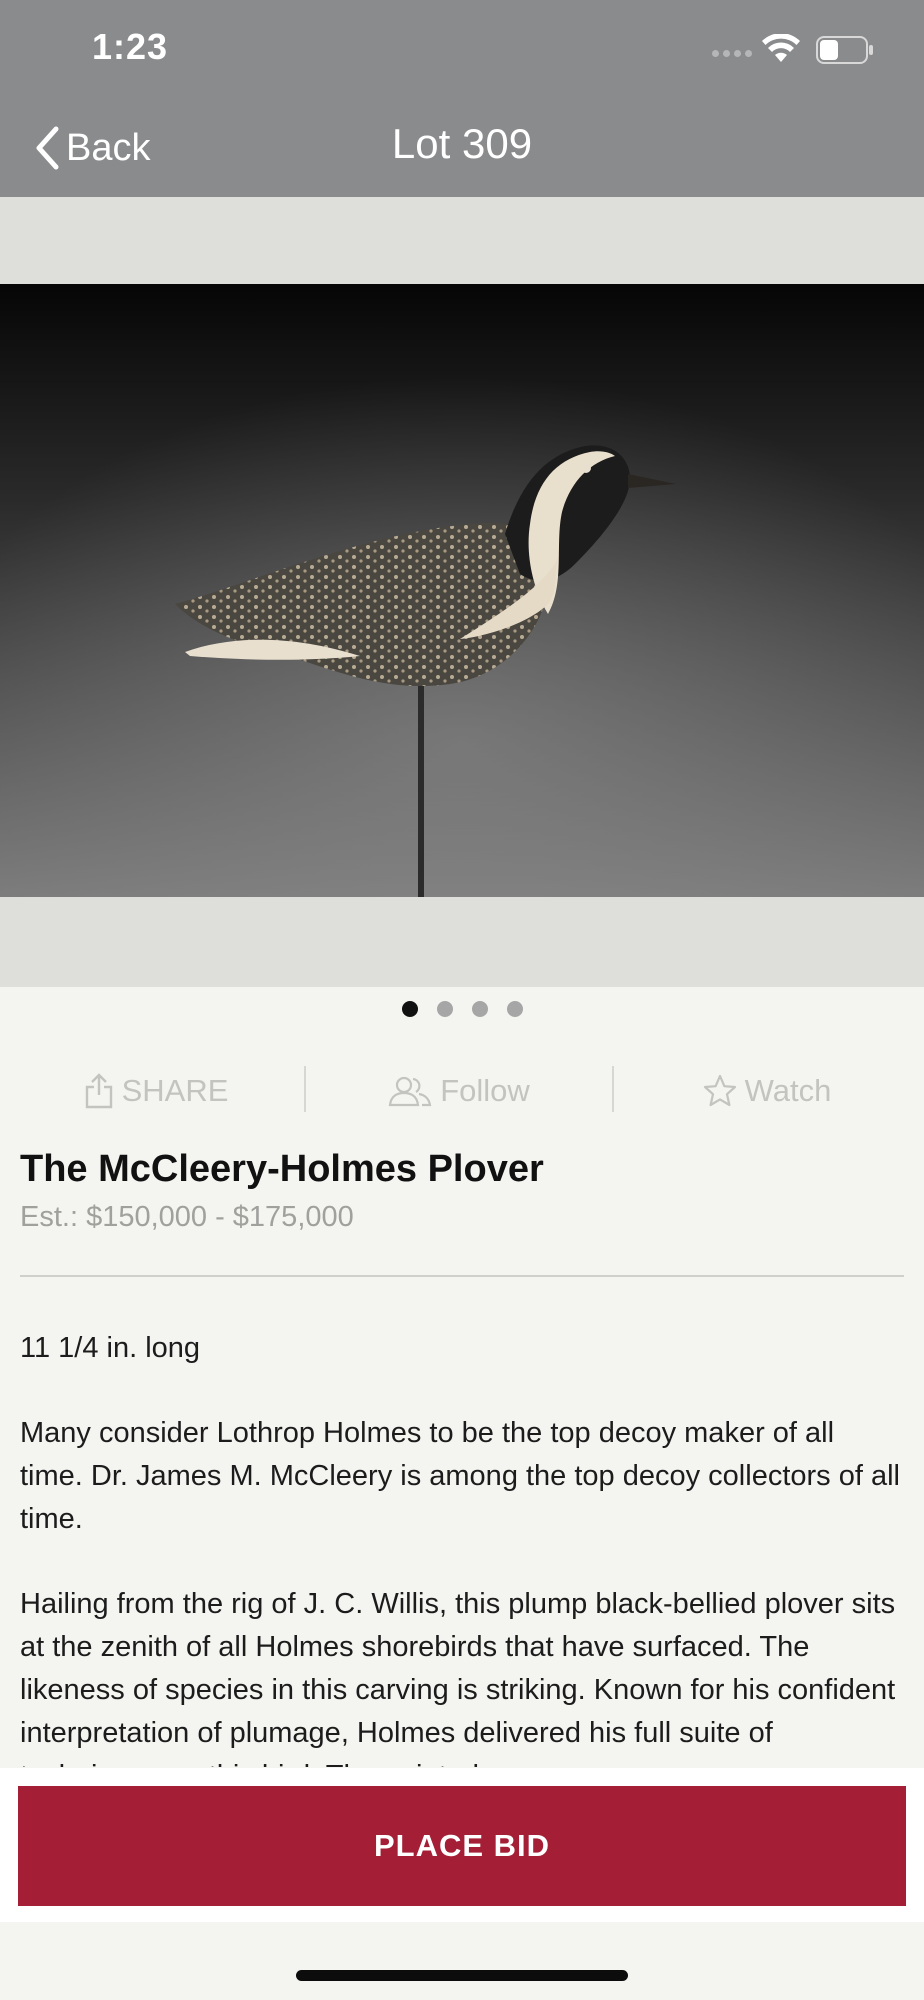 This screenshot has width=924, height=2000. Describe the element at coordinates (282, 1169) in the screenshot. I see `lot-title: The McCleery-Holmes Plover` at that location.